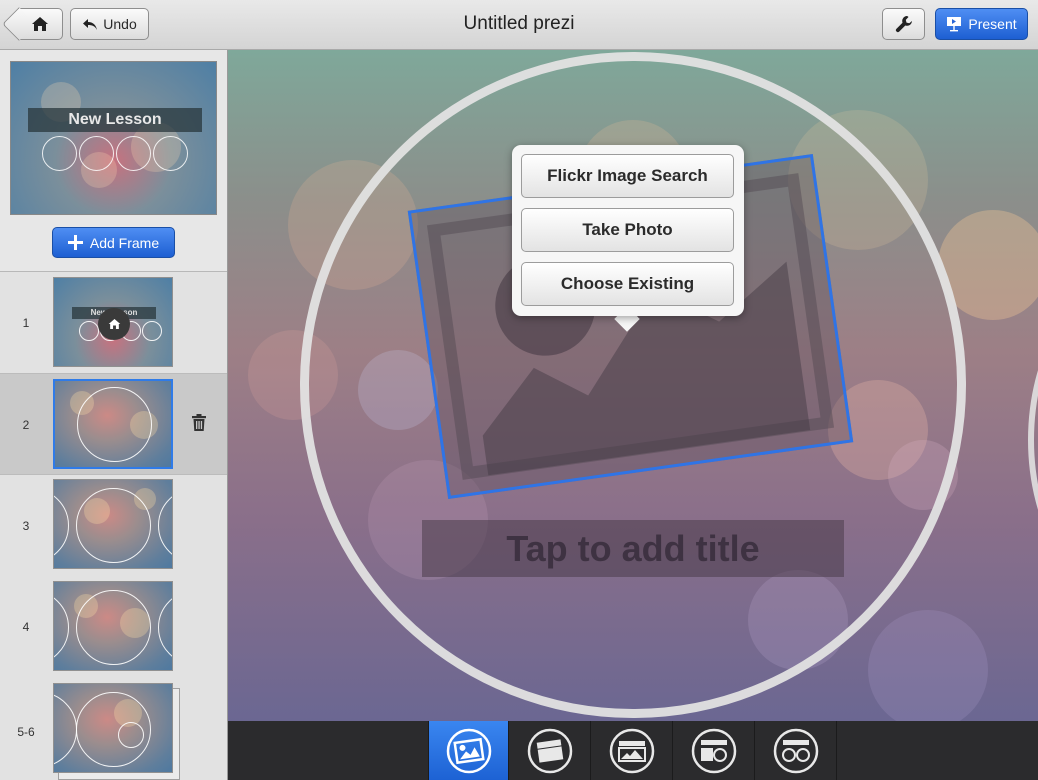  I want to click on frame-row-5-6: 5-6, so click(113, 729).